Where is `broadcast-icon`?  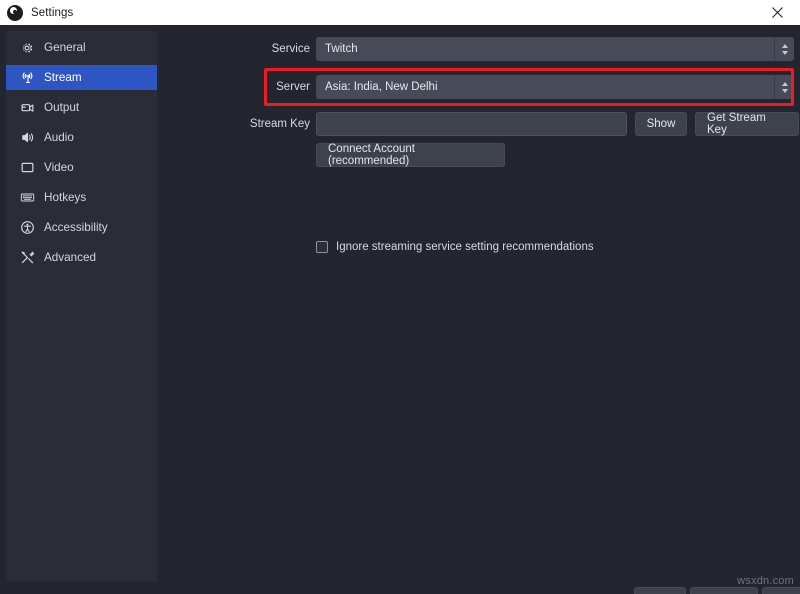
broadcast-icon is located at coordinates (27, 78).